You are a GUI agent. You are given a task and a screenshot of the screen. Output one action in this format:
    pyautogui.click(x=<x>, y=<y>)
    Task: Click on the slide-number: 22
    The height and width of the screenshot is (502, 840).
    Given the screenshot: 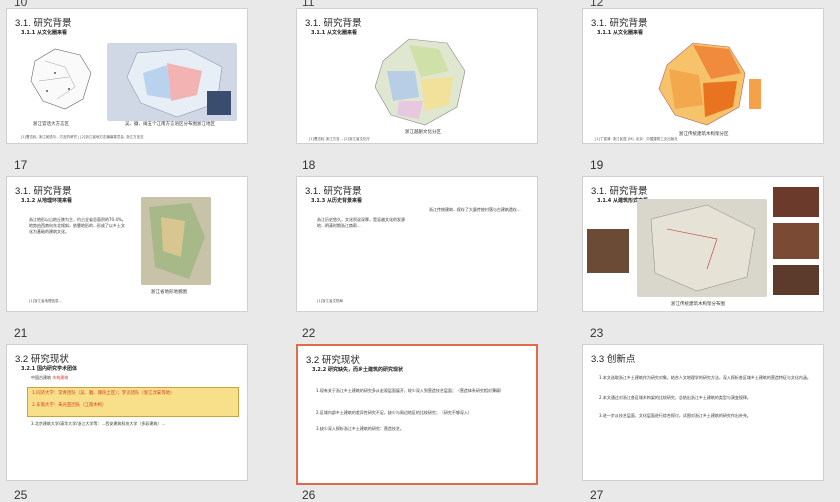 What is the action you would take?
    pyautogui.click(x=309, y=333)
    